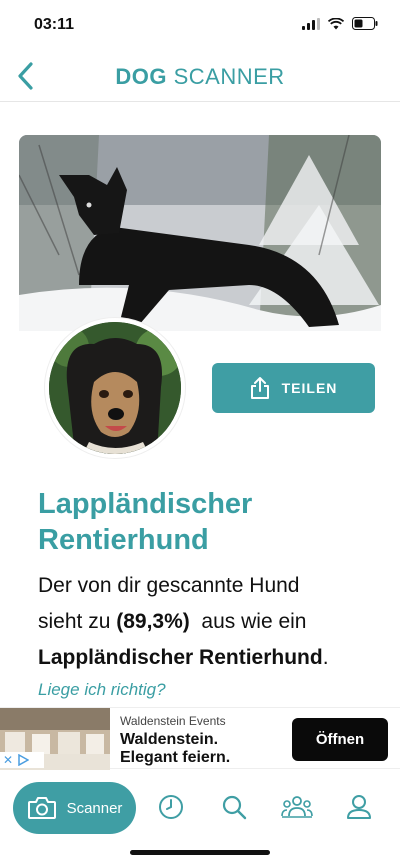 This screenshot has height=866, width=400. Describe the element at coordinates (115, 388) in the screenshot. I see `scanned-dog-avatar` at that location.